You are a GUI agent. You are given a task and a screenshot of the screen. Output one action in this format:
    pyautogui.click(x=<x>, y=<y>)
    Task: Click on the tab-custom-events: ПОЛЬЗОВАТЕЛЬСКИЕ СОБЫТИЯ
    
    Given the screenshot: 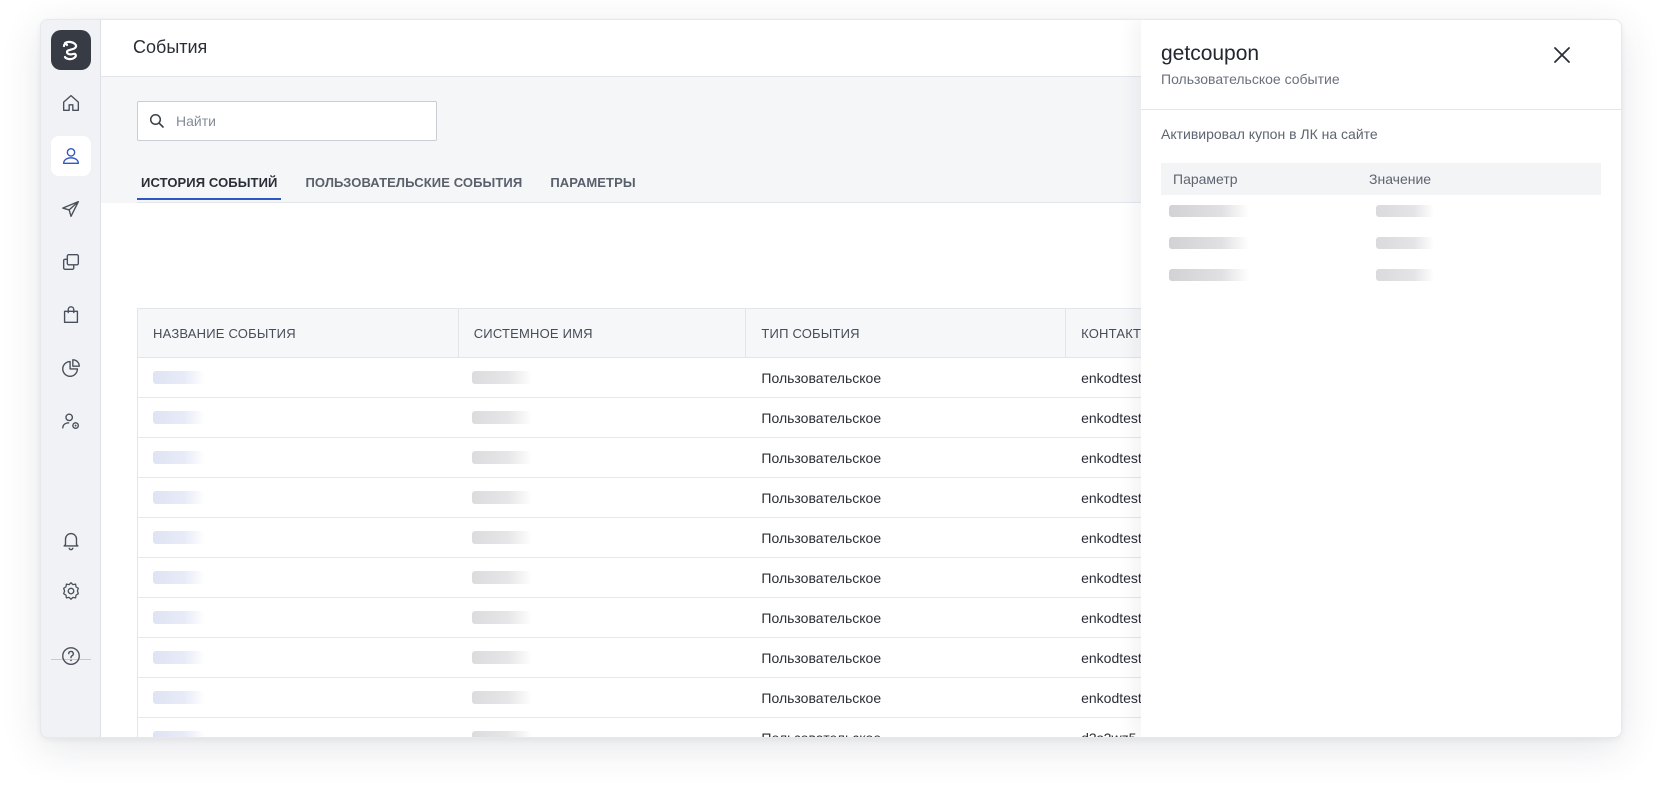 What is the action you would take?
    pyautogui.click(x=413, y=185)
    